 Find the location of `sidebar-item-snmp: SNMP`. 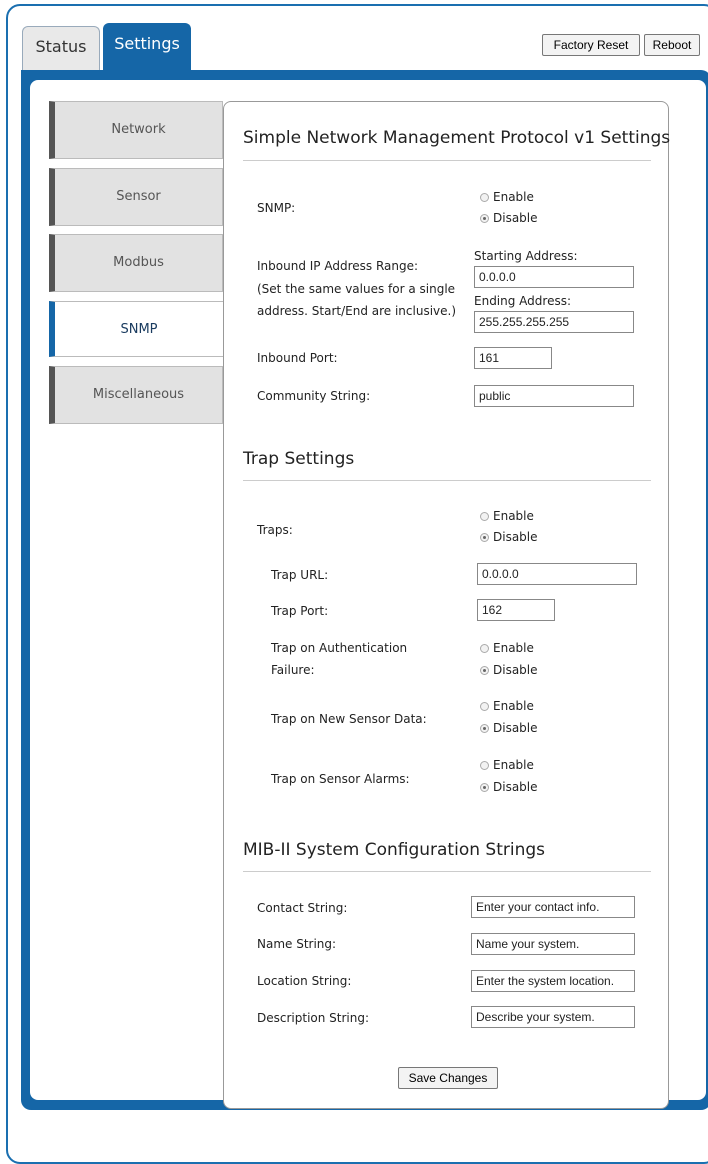

sidebar-item-snmp: SNMP is located at coordinates (136, 329).